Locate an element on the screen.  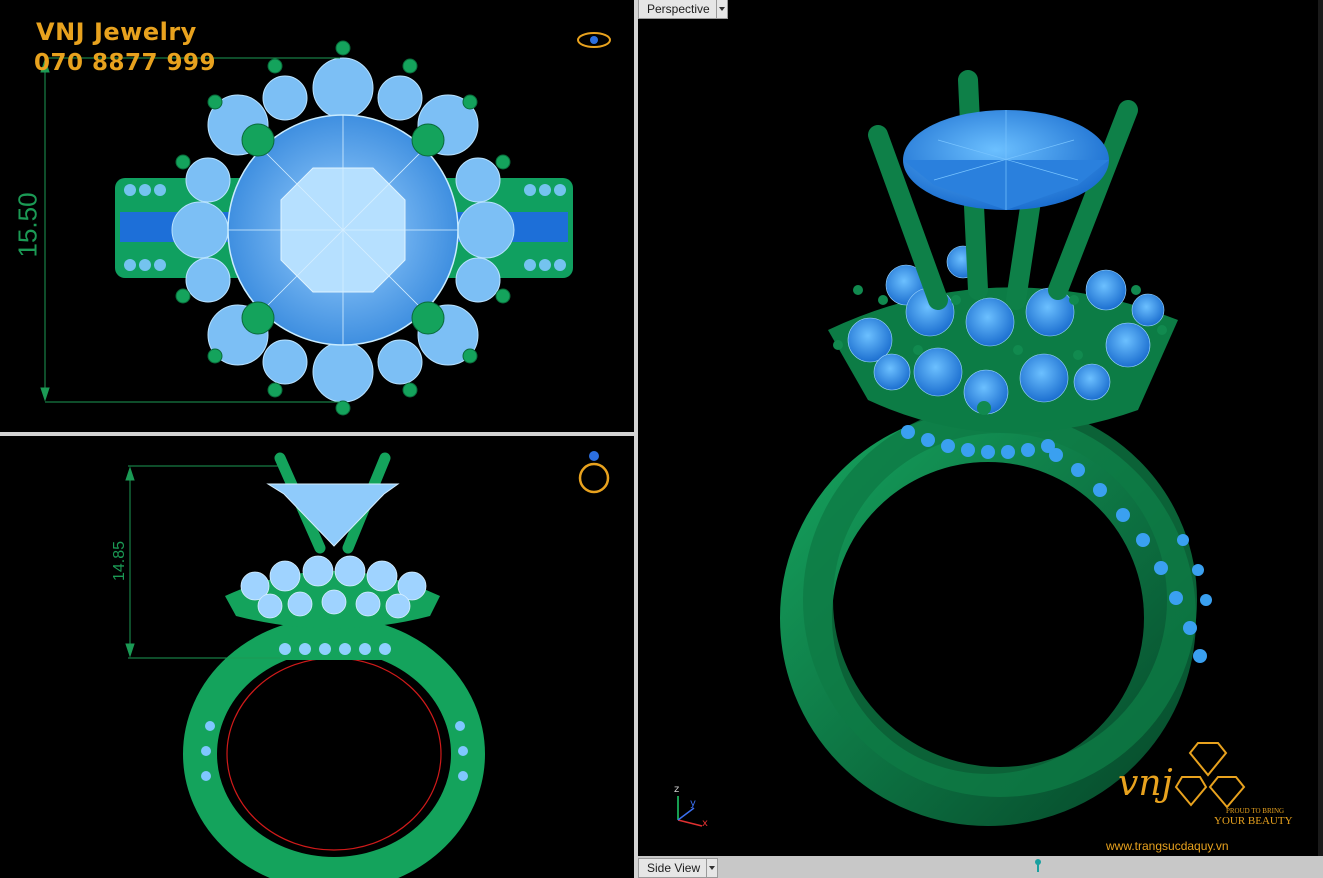
watermark-vnj: vnj is located at coordinates (1145, 783).